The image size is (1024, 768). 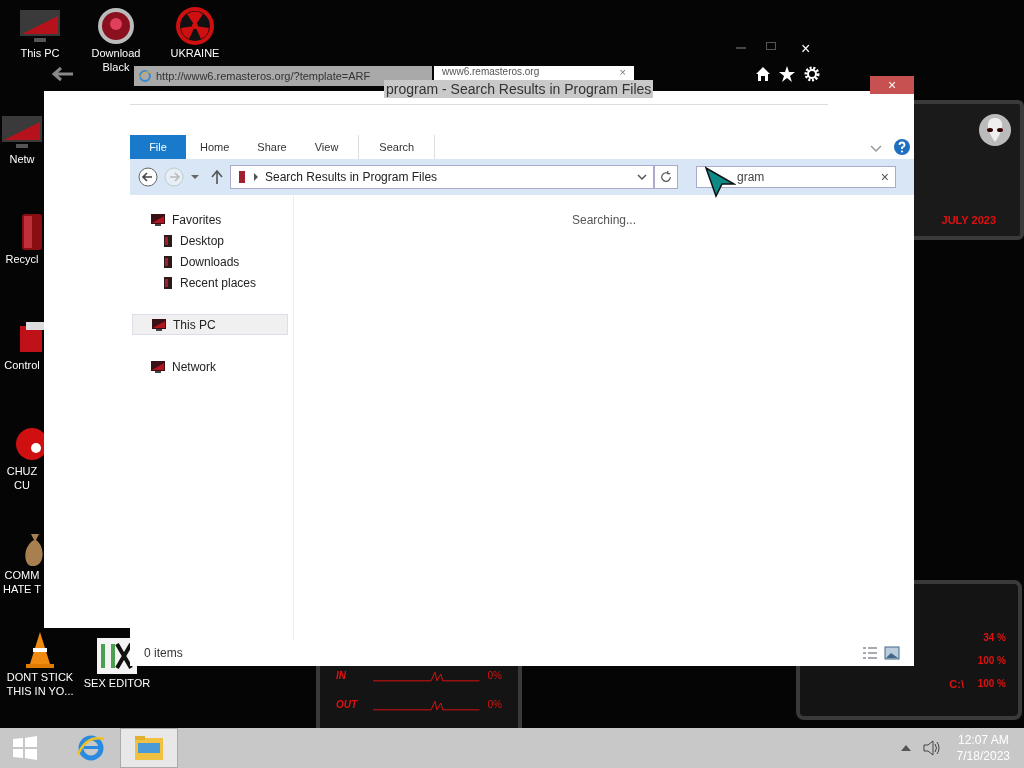 I want to click on ribbon-tab: Share, so click(x=272, y=147).